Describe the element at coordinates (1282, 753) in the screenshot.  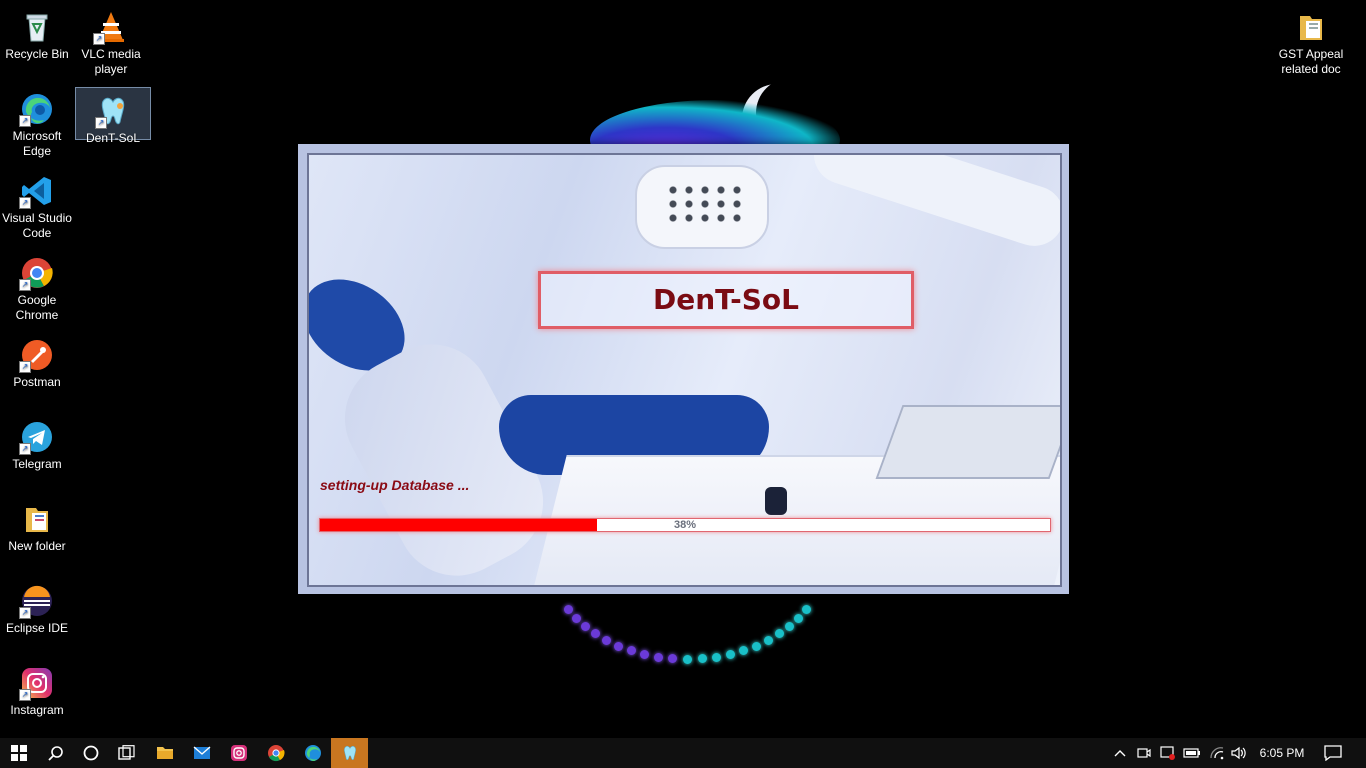
I see `taskbar-clock: 6:05 PM` at that location.